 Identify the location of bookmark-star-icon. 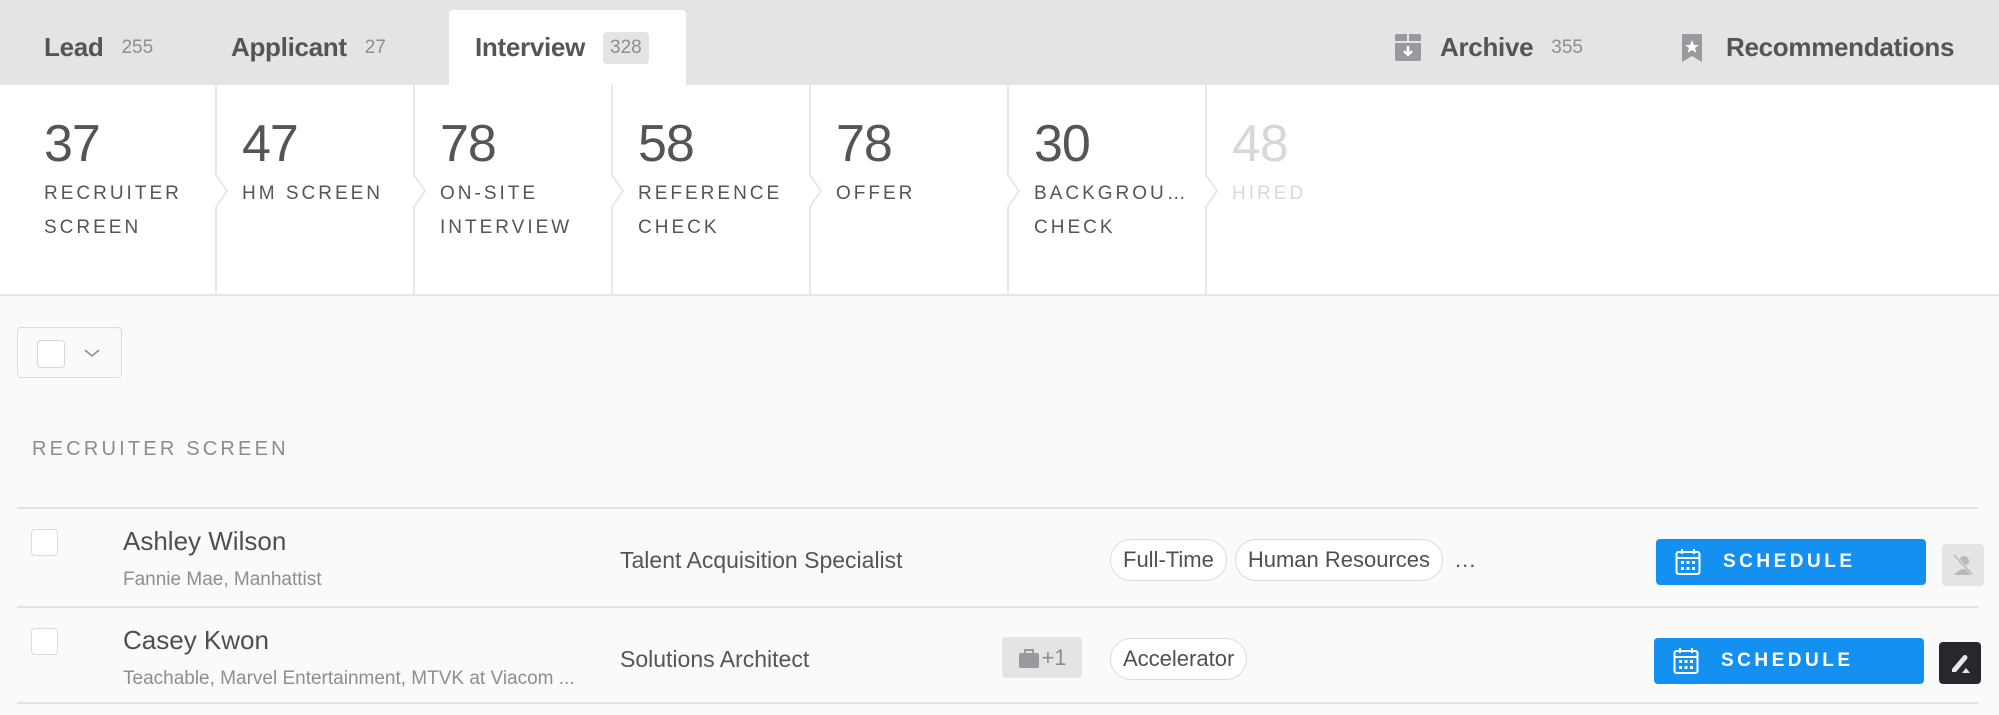
(1694, 48).